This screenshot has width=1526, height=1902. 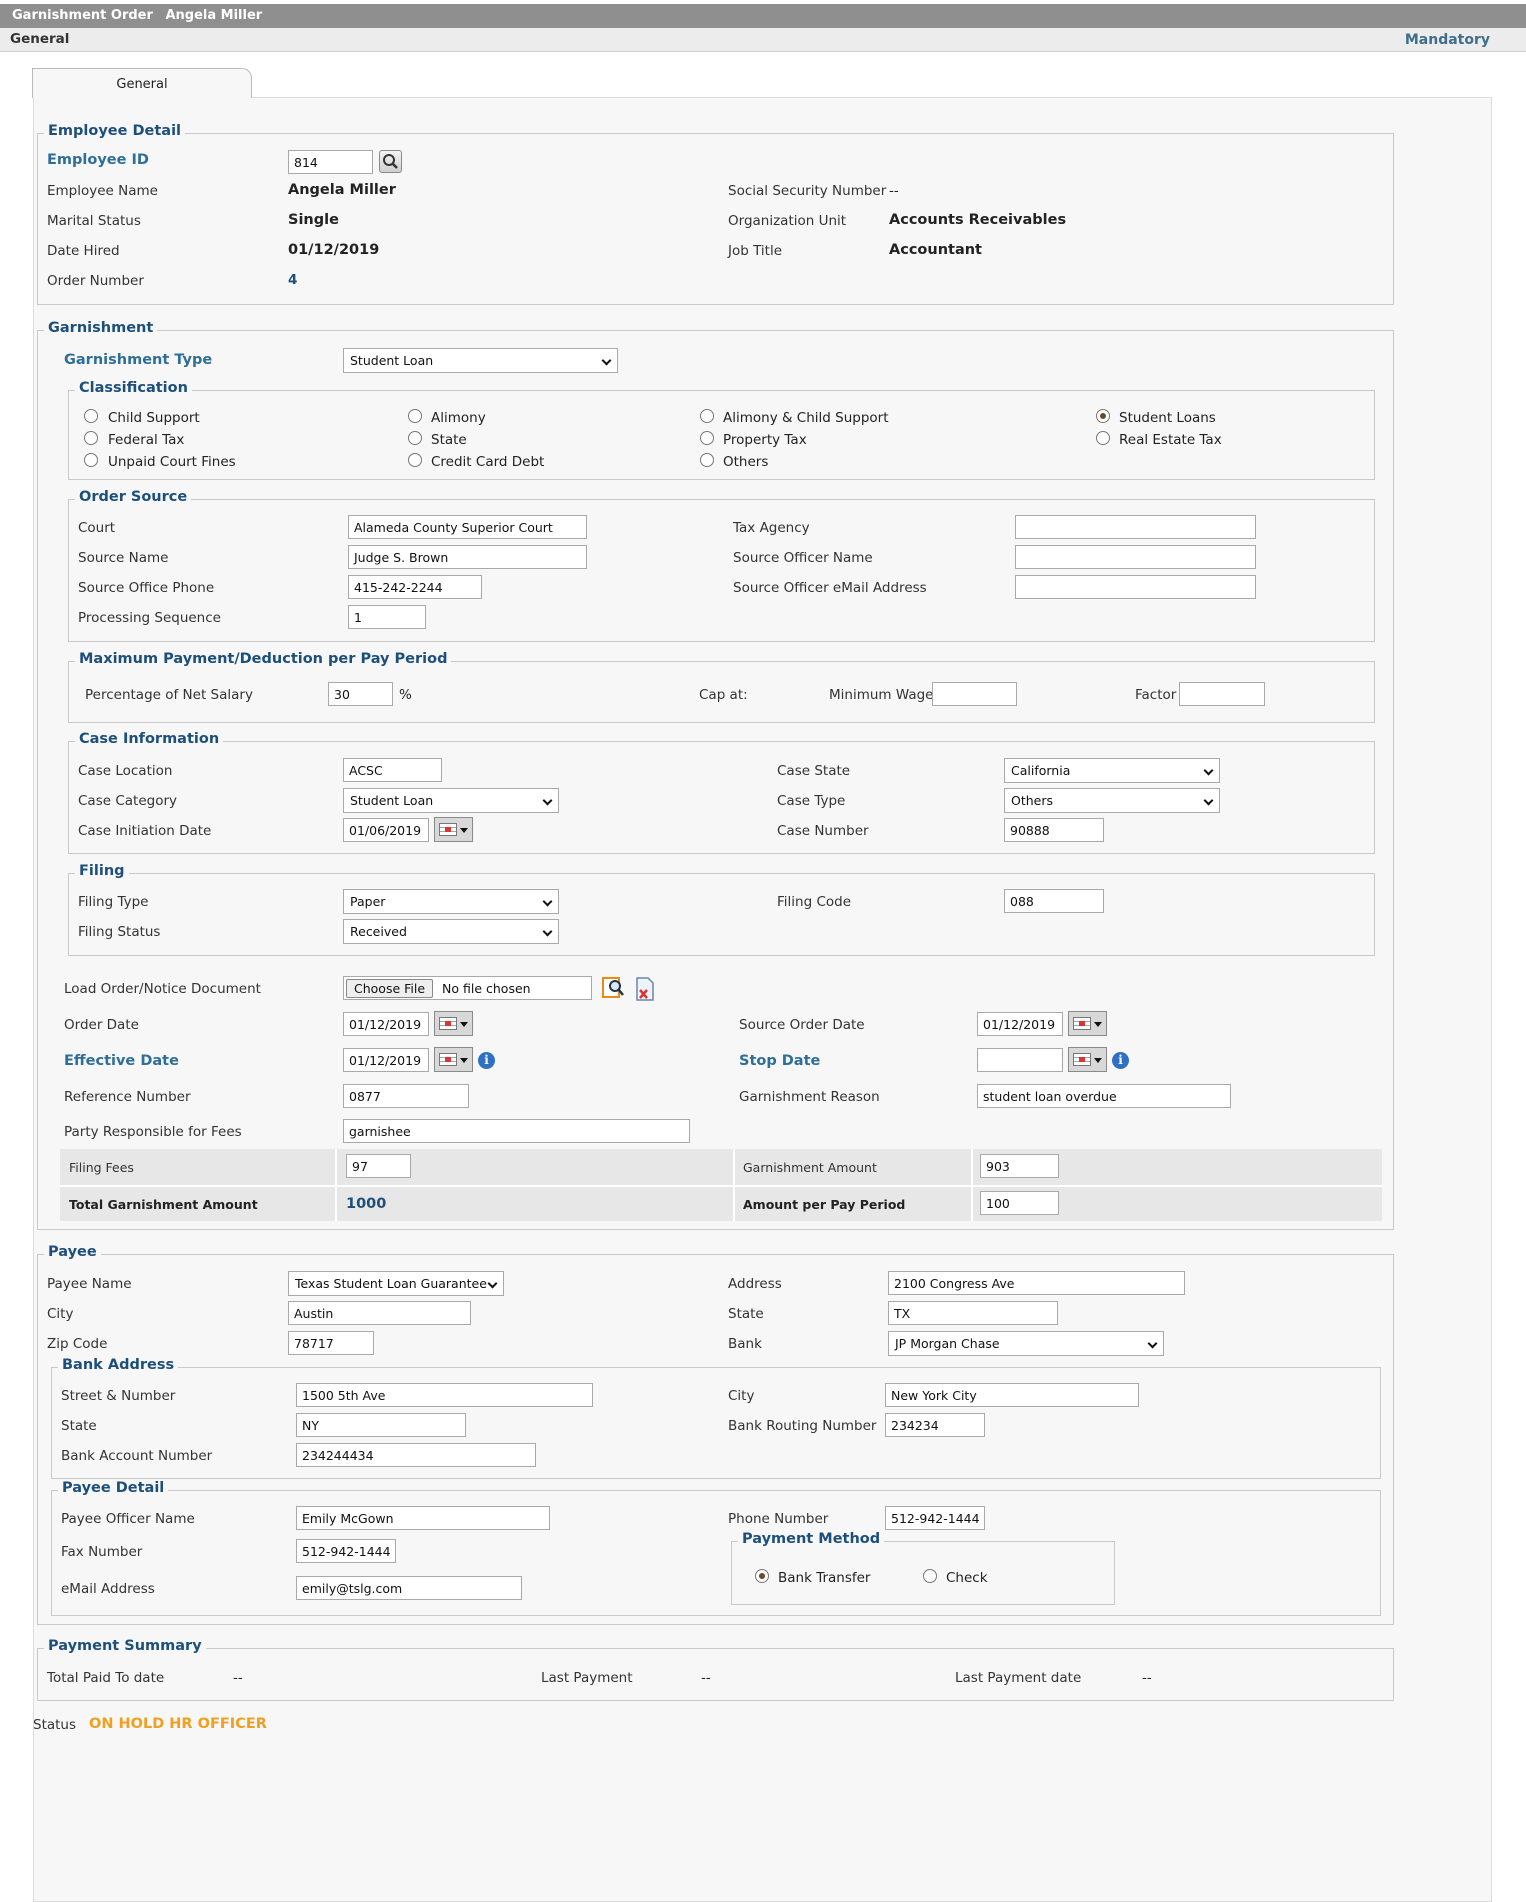 What do you see at coordinates (330, 162) in the screenshot?
I see `employee-id-input: 814` at bounding box center [330, 162].